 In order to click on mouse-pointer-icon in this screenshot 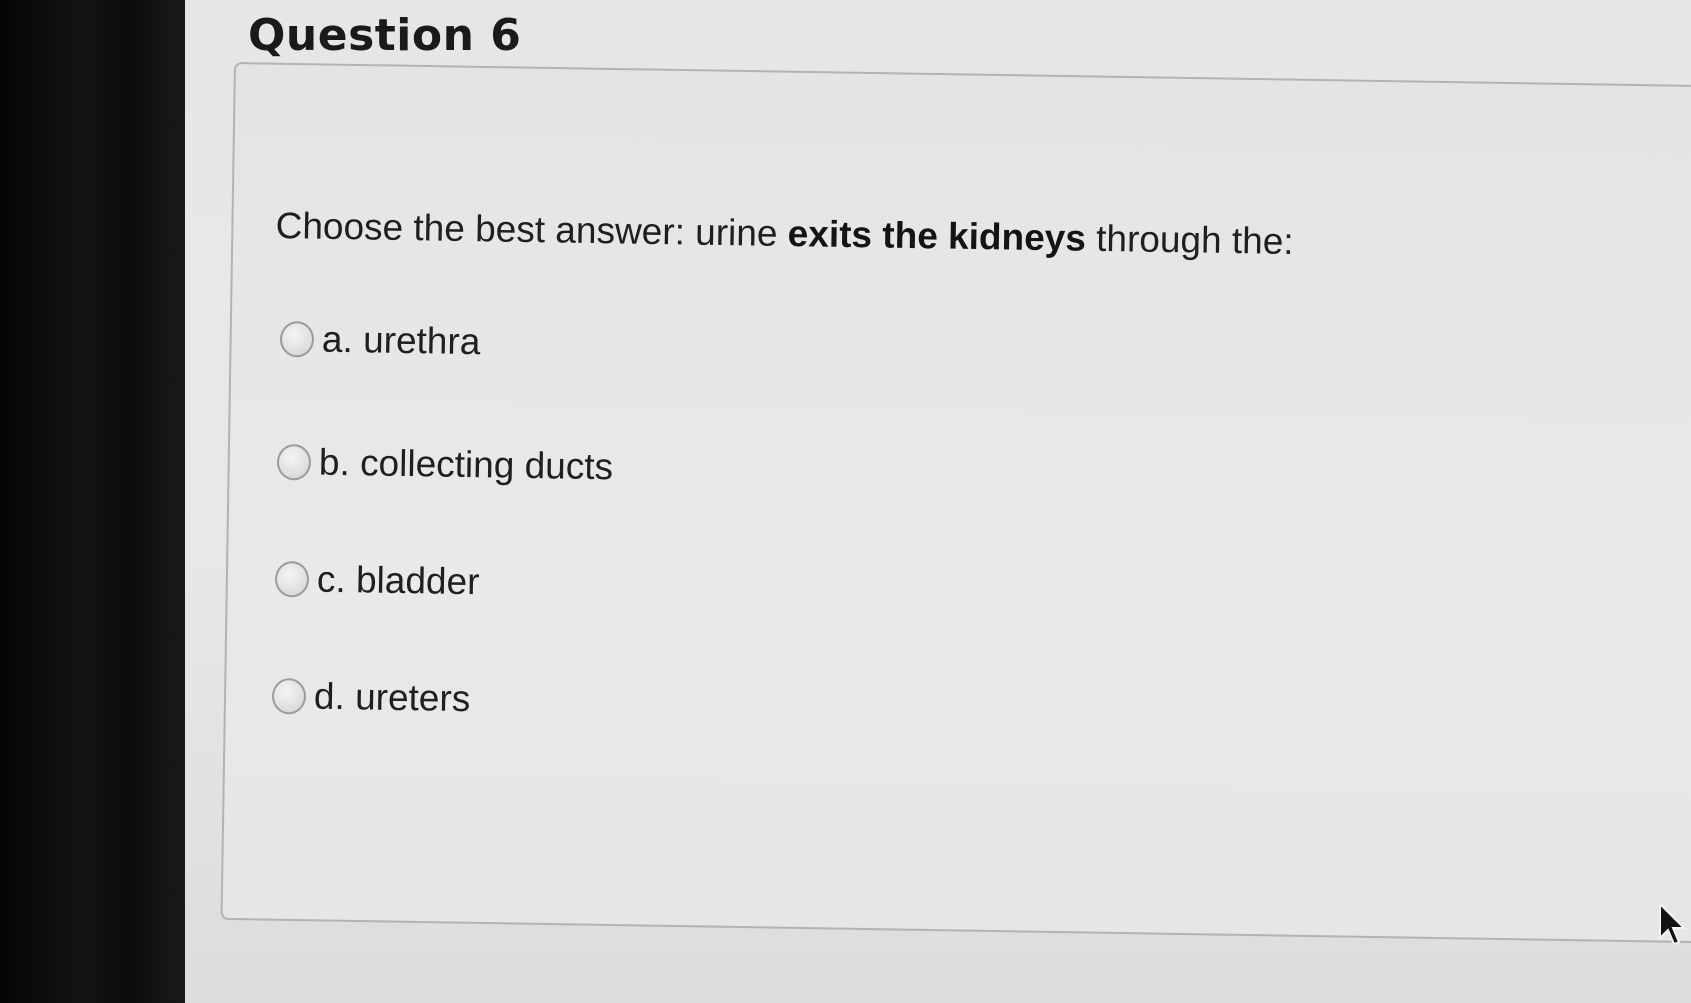, I will do `click(1673, 924)`.